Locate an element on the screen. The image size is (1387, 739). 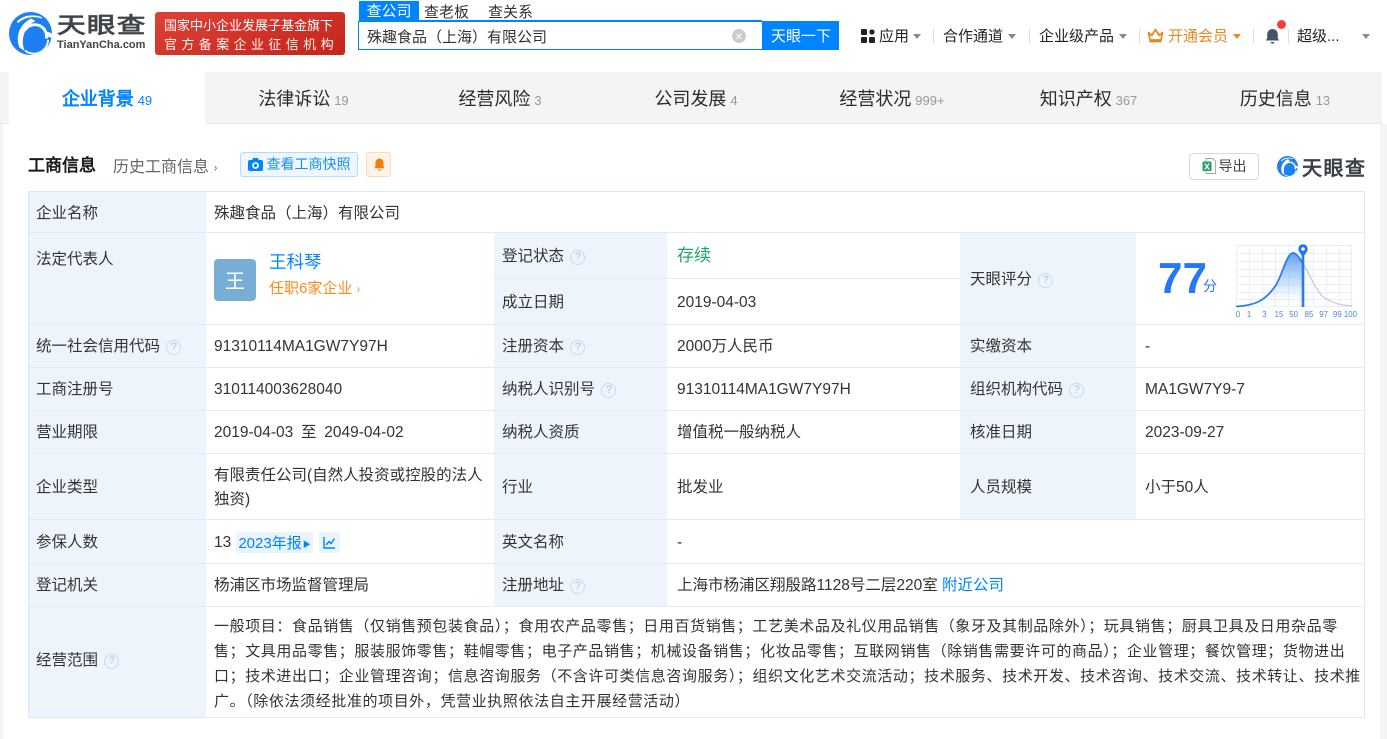
svg-text: 15 is located at coordinates (1279, 314).